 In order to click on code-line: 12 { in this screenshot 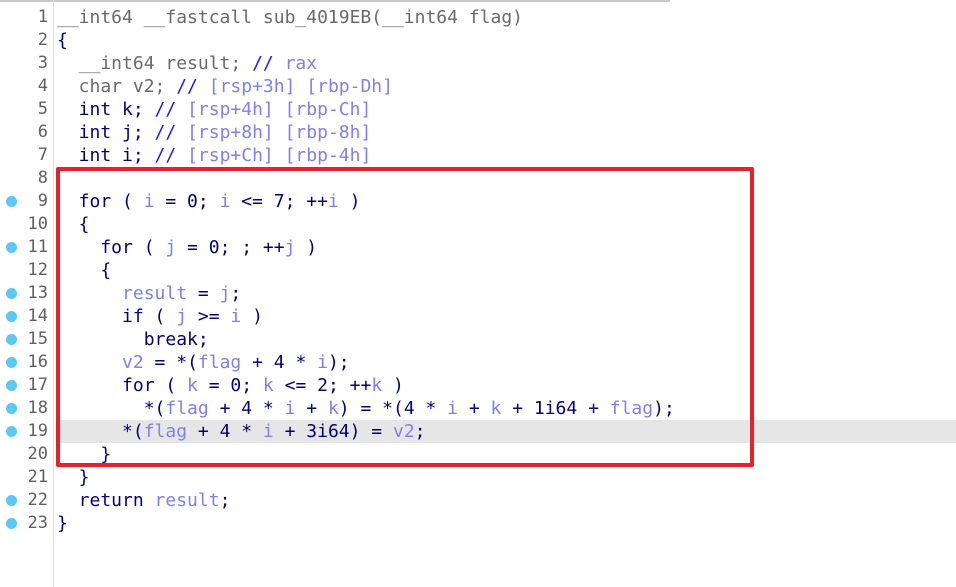, I will do `click(478, 270)`.